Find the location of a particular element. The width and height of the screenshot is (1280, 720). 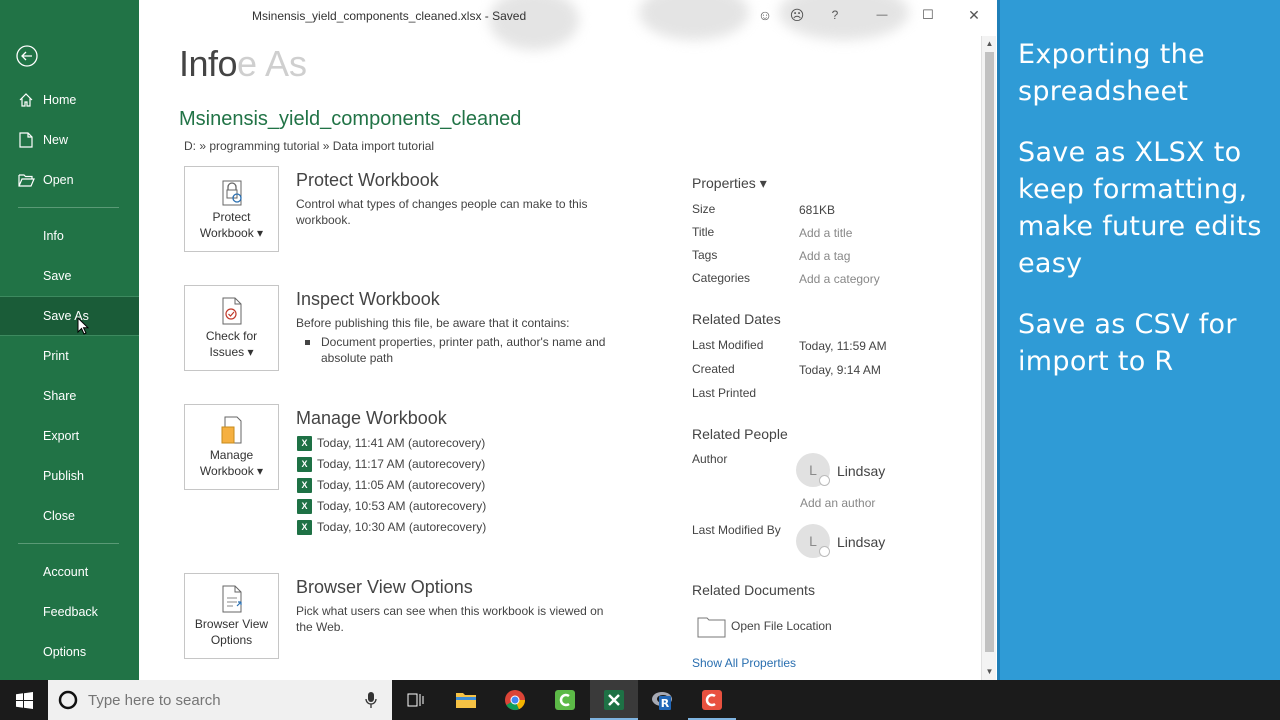

new-document-icon is located at coordinates (26, 140).